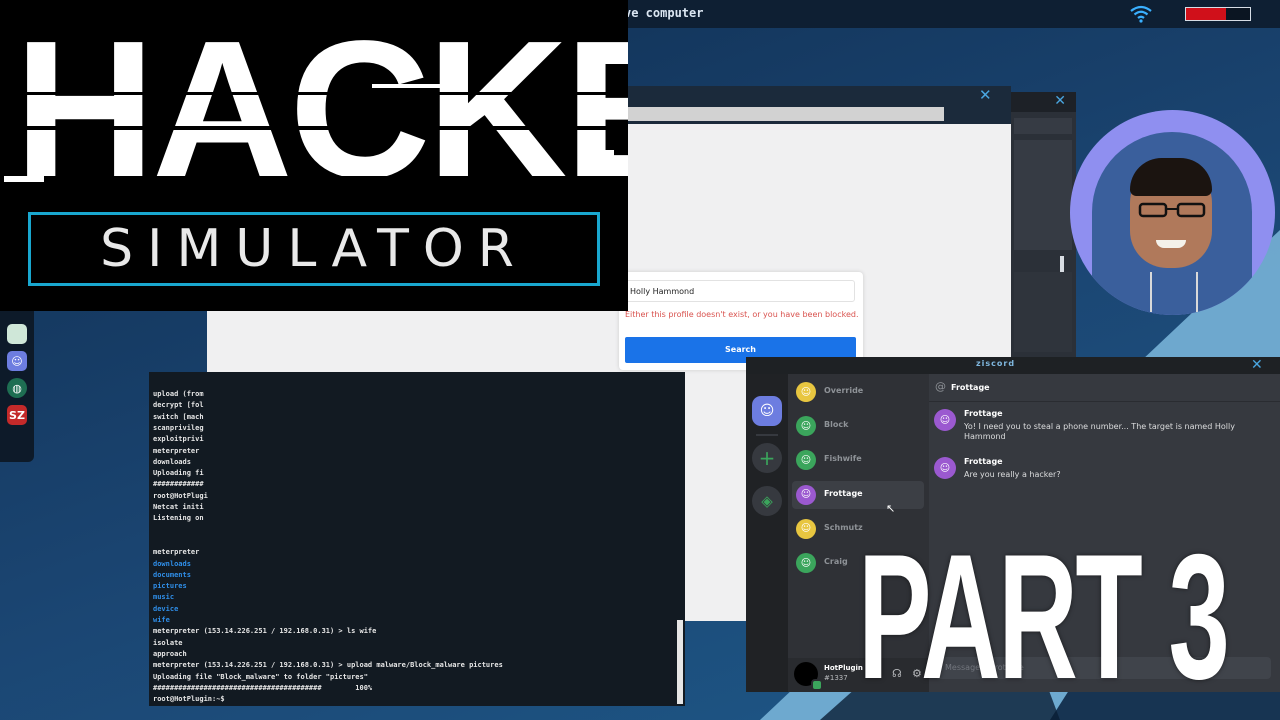 This screenshot has height=720, width=1280. Describe the element at coordinates (767, 411) in the screenshot. I see `ziscord-home-icon: ☺` at that location.